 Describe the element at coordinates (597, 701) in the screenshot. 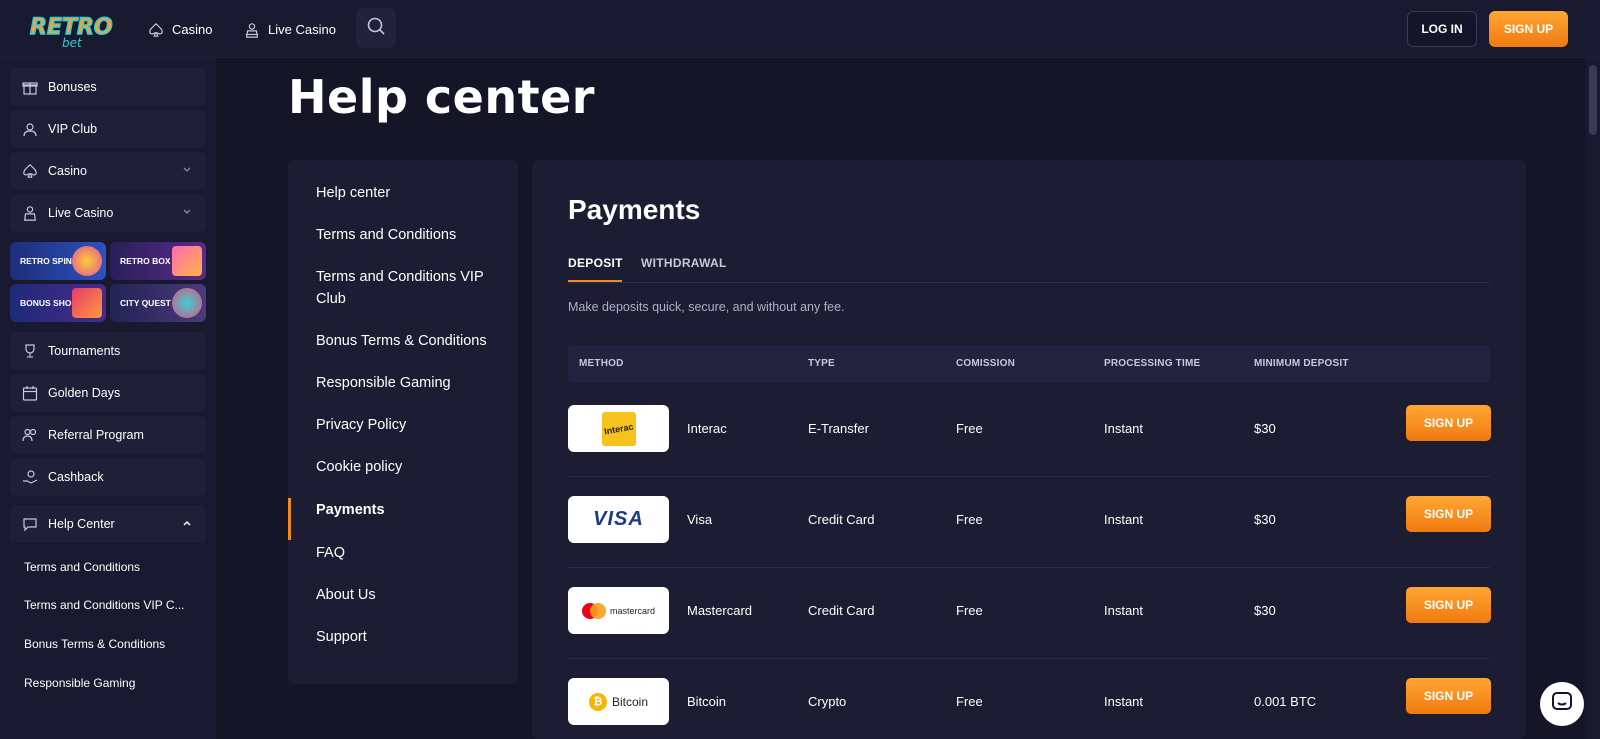

I see `bitcoin-icon: ₿` at that location.